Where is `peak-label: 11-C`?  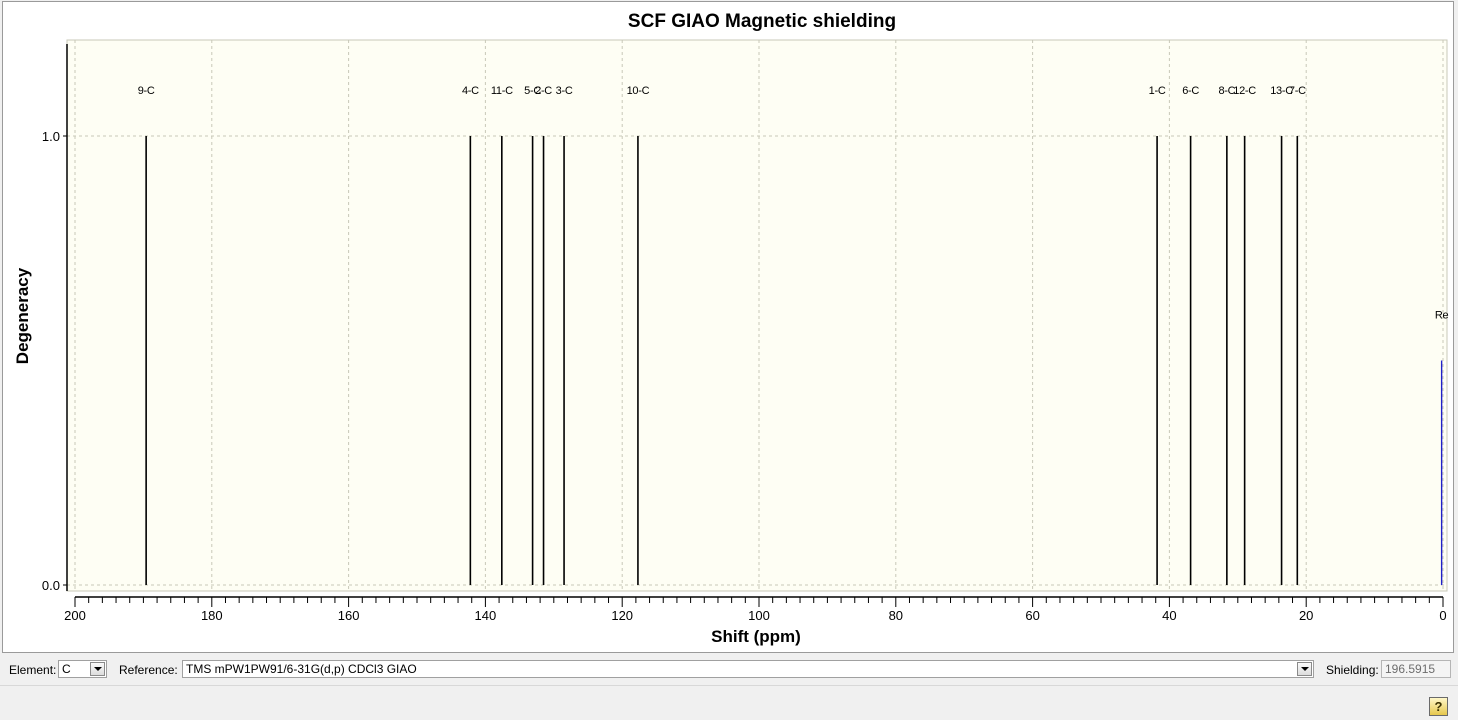
peak-label: 11-C is located at coordinates (502, 91).